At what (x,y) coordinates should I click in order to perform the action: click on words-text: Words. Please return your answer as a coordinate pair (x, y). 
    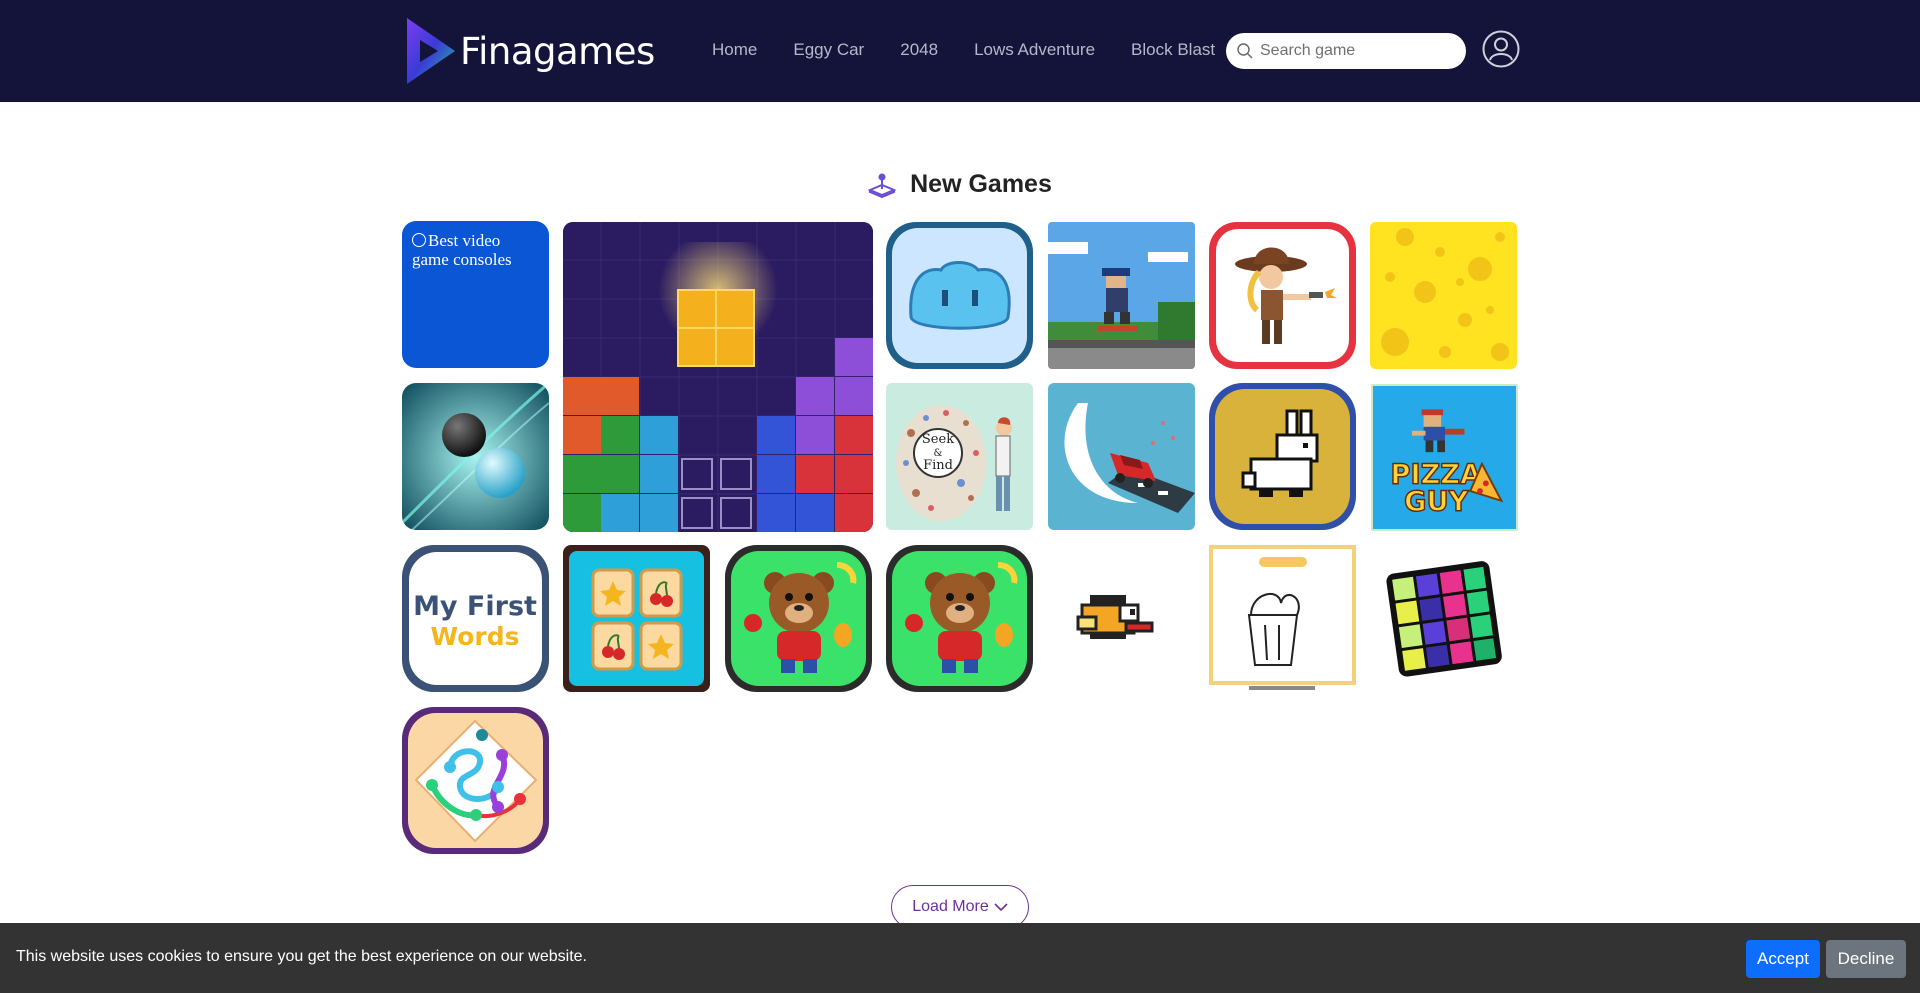
    Looking at the image, I should click on (475, 636).